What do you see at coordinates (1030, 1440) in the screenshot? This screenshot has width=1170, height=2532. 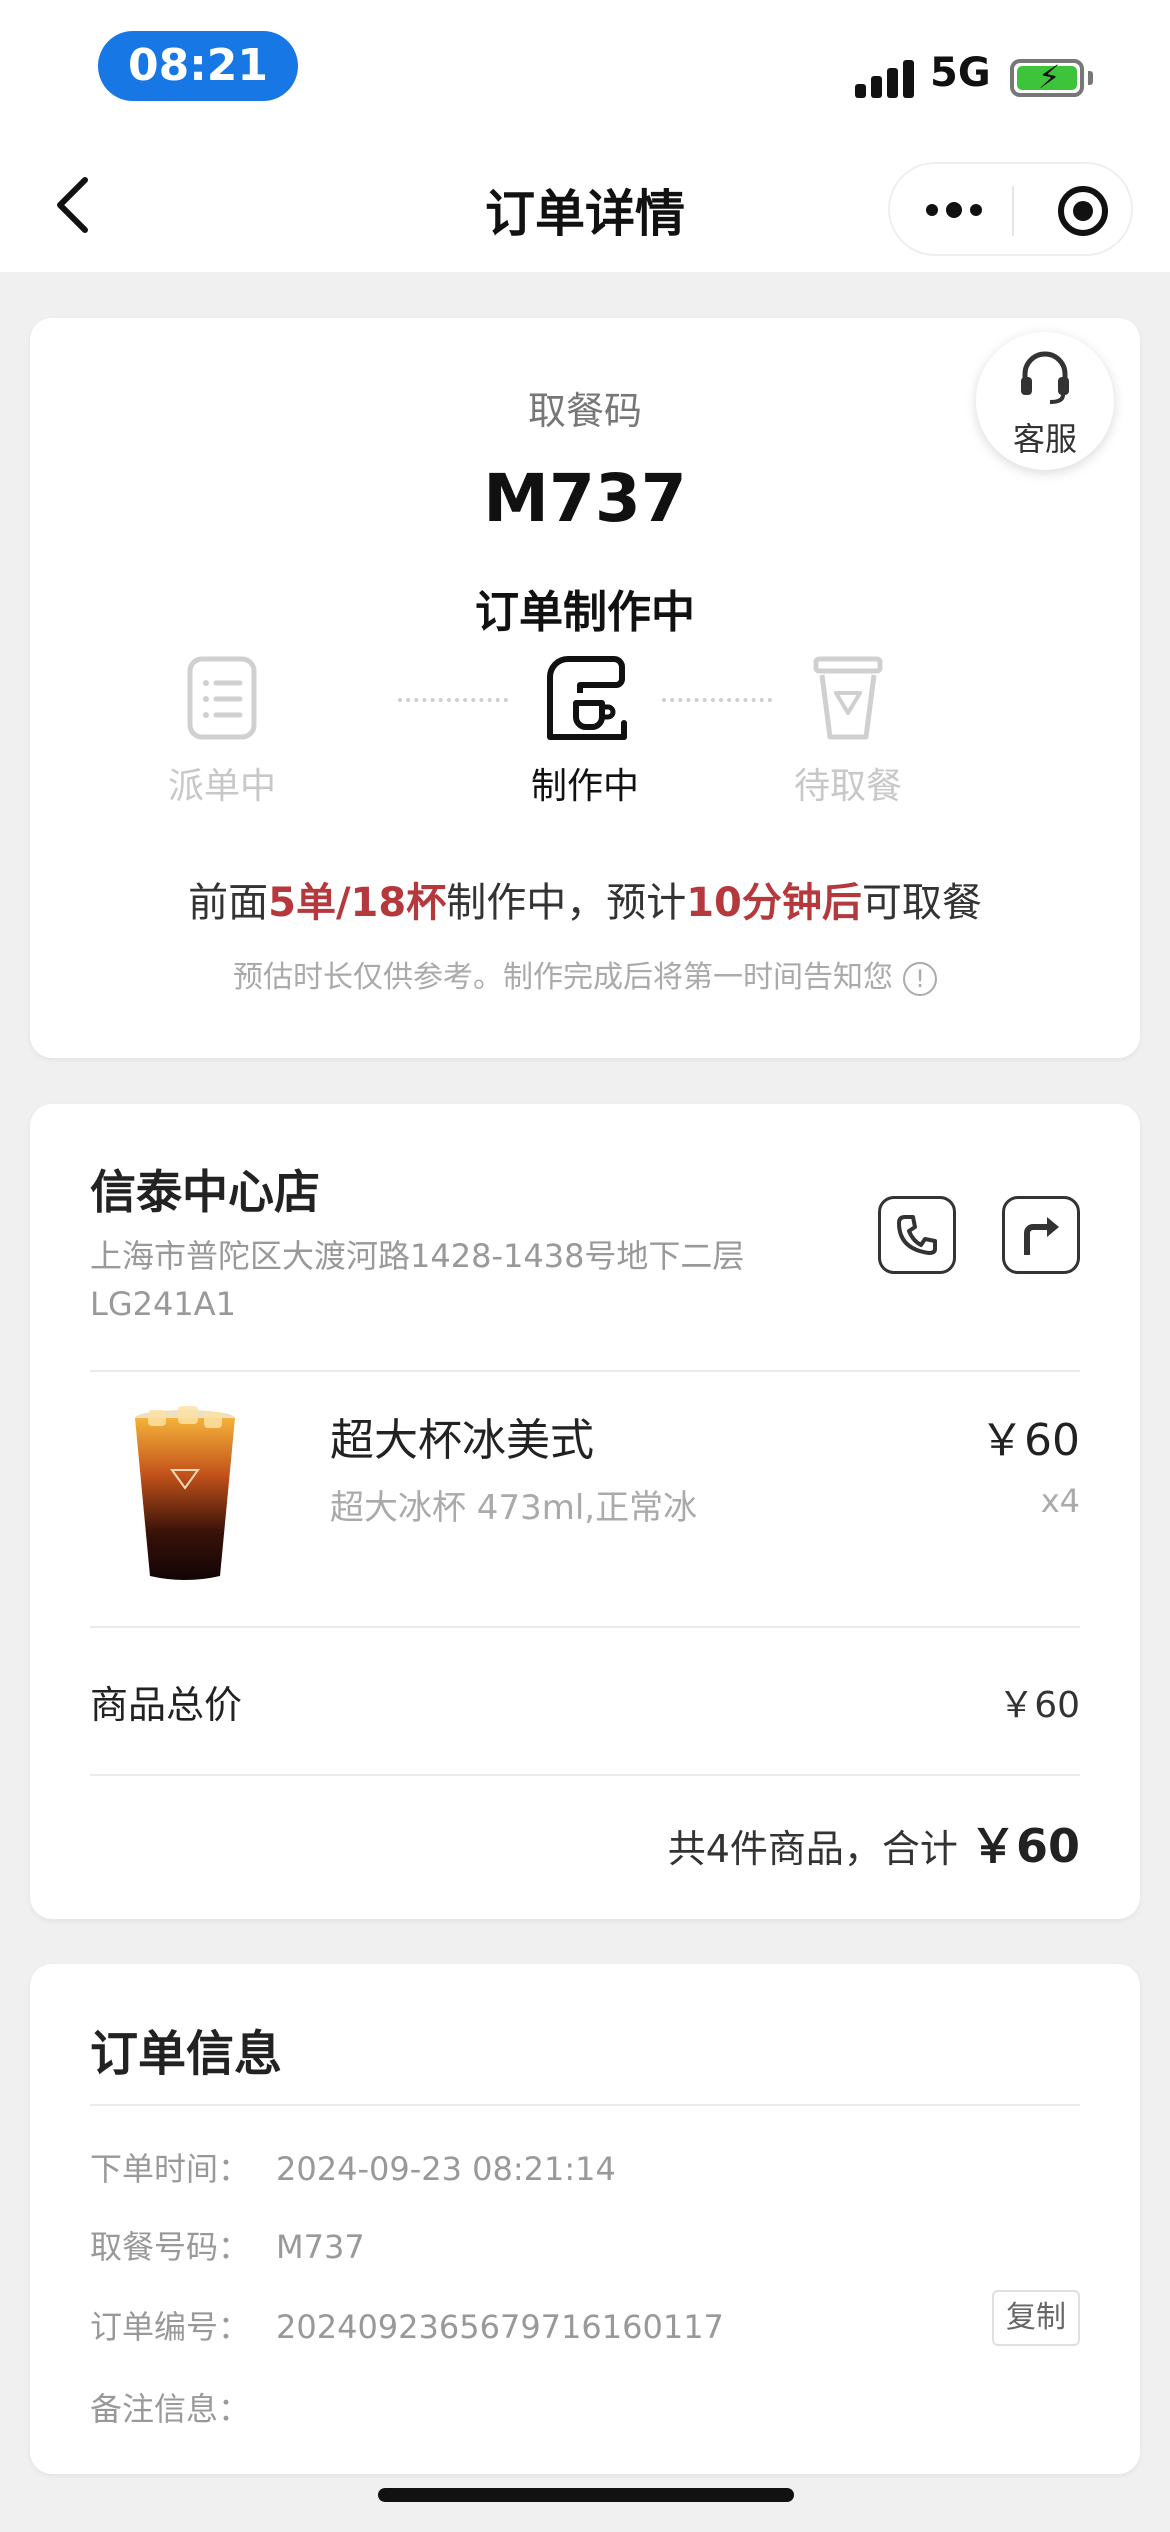 I see `product-price: ￥60` at bounding box center [1030, 1440].